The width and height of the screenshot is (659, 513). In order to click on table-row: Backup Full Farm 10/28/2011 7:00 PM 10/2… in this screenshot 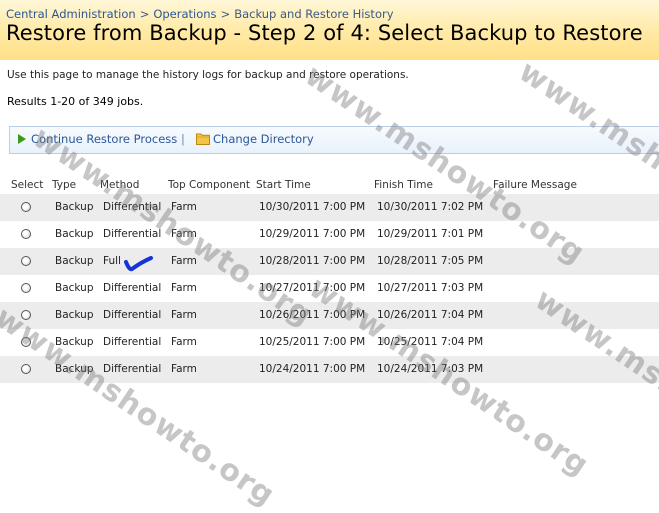, I will do `click(329, 261)`.